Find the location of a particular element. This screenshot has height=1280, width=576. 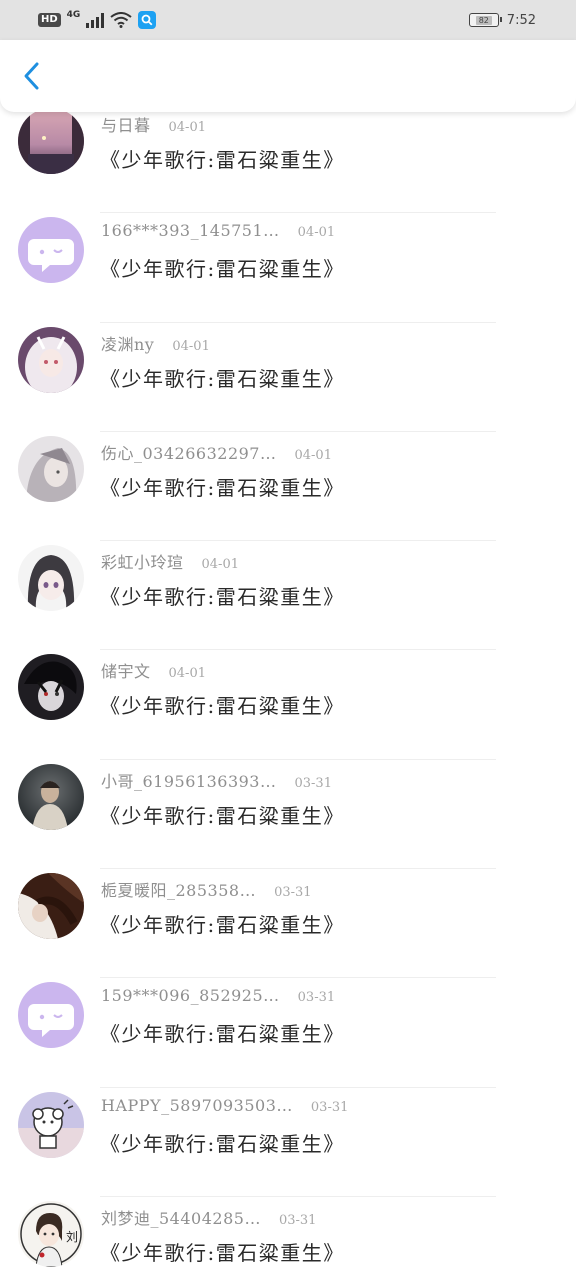

list-item: 166***393_145751… 04-01 《少年歌行:雷石粱重生》 is located at coordinates (288, 268).